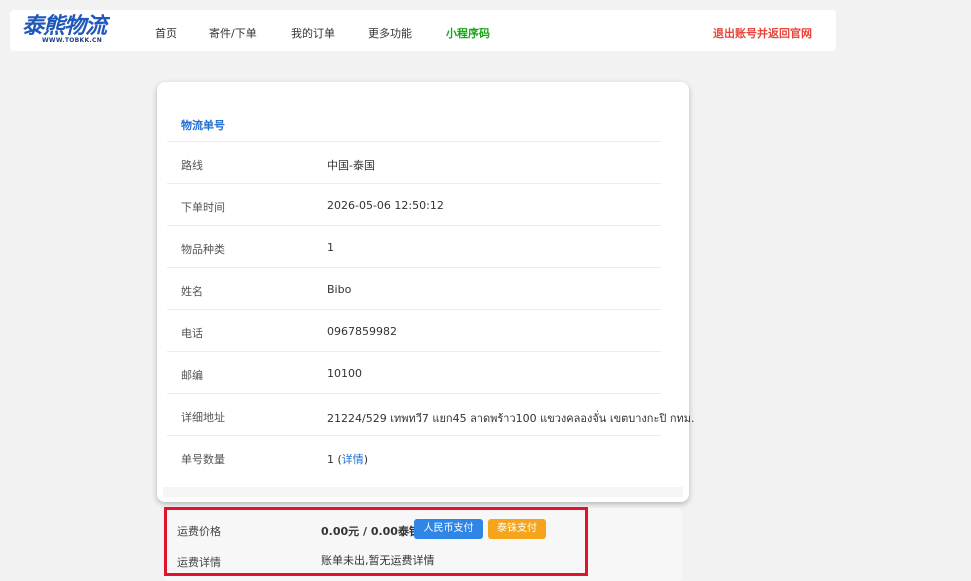 Image resolution: width=971 pixels, height=581 pixels. I want to click on nav-more-features: 更多功能, so click(390, 33).